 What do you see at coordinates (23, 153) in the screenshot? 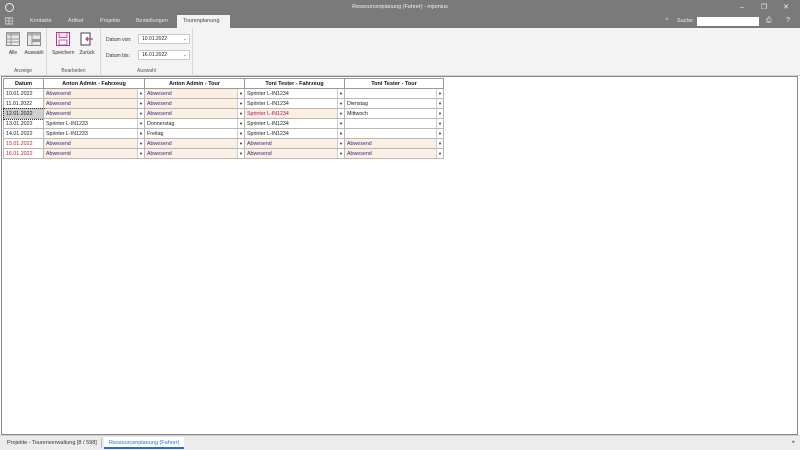
I see `date-cell: 16.01.2022` at bounding box center [23, 153].